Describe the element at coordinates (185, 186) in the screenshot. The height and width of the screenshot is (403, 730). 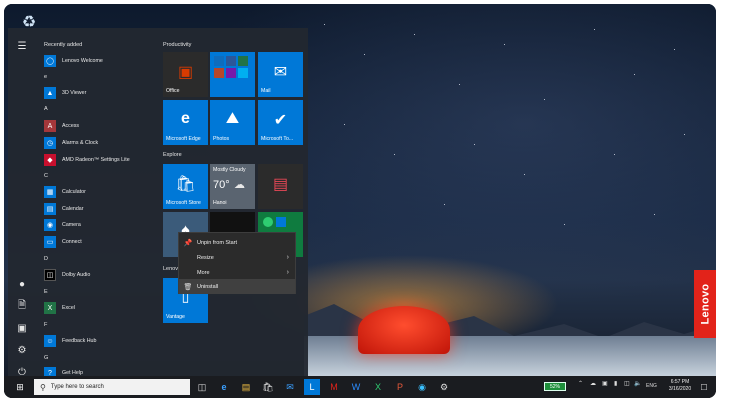
I see `tile-microsoft-store: 🛍 Microsoft Store` at that location.